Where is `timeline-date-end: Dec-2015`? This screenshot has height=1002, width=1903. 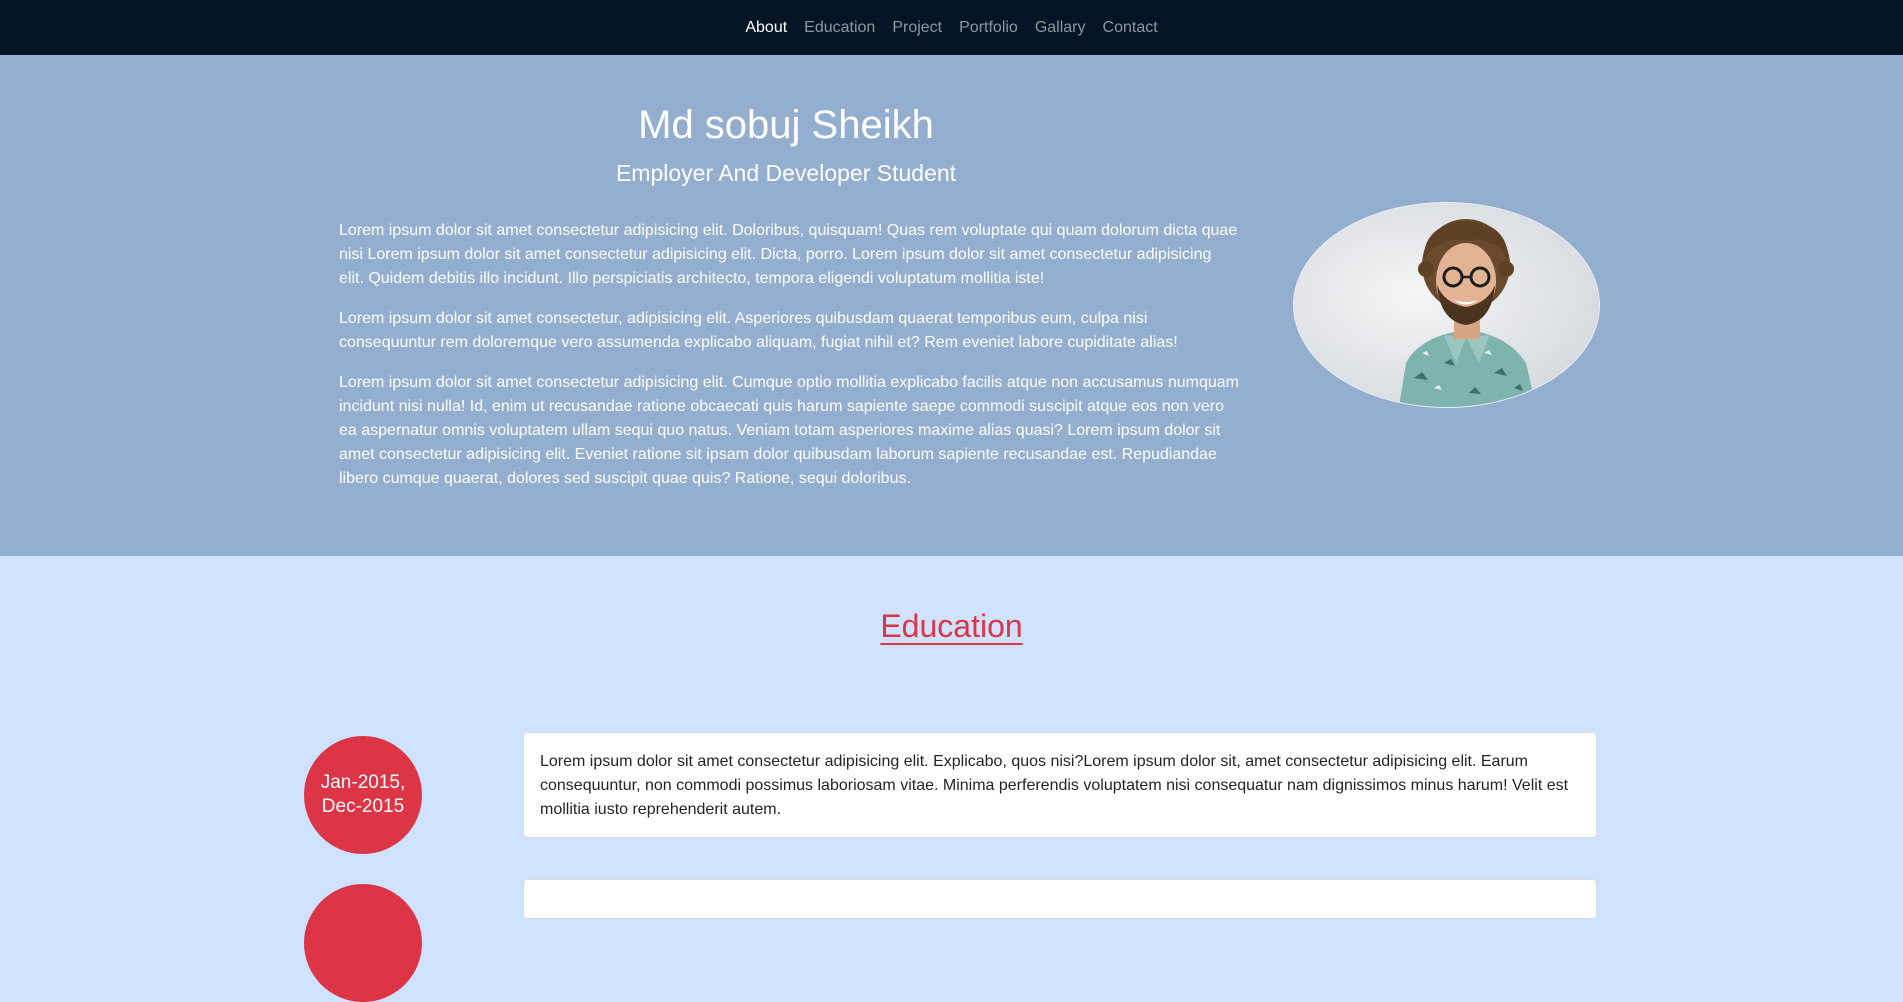
timeline-date-end: Dec-2015 is located at coordinates (363, 806).